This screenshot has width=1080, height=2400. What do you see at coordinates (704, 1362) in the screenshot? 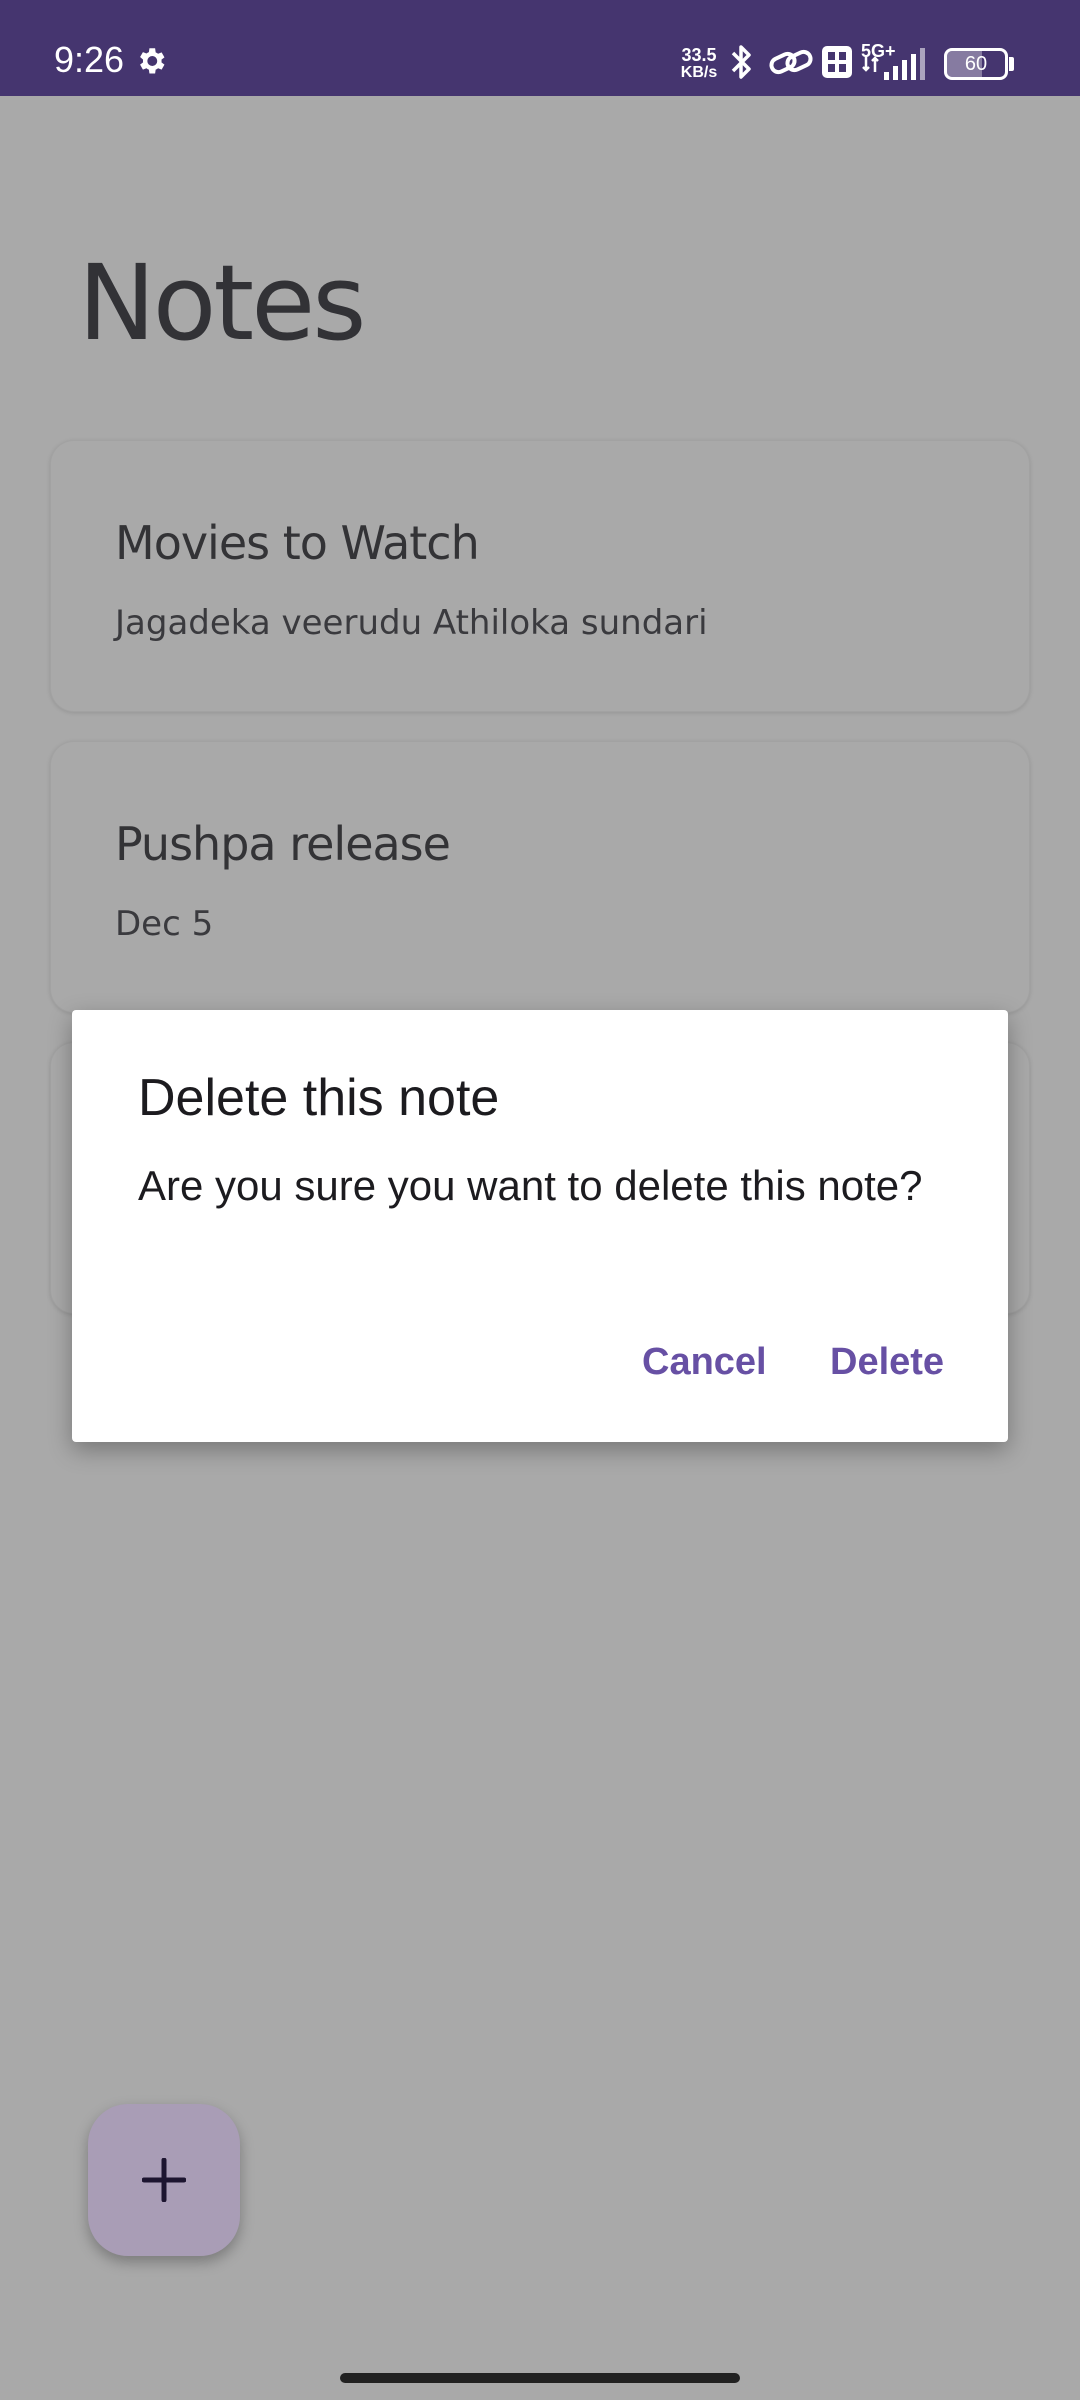
I see `cancel-button: Cancel` at bounding box center [704, 1362].